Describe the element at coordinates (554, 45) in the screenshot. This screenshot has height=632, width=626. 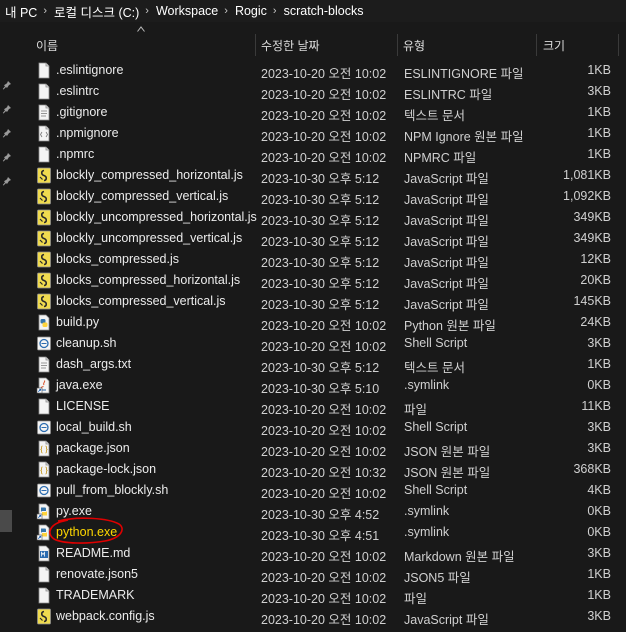
I see `column-header-size: 크기` at that location.